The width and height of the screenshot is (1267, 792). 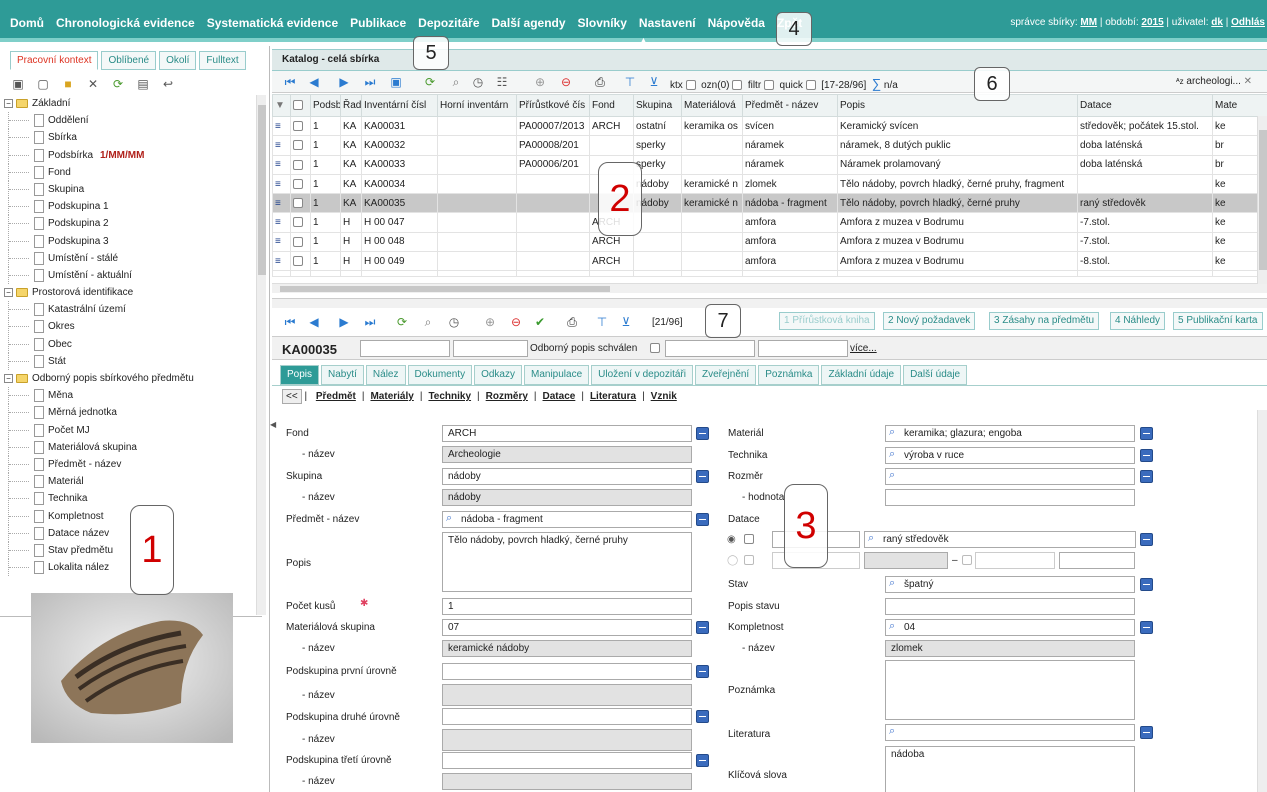 I want to click on subsection-link: Předmět, so click(x=336, y=396).